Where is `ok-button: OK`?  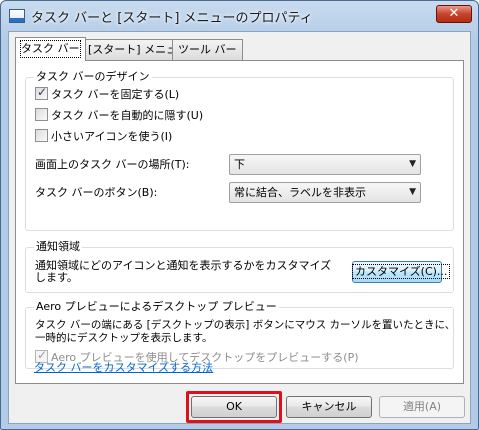
ok-button: OK is located at coordinates (234, 407).